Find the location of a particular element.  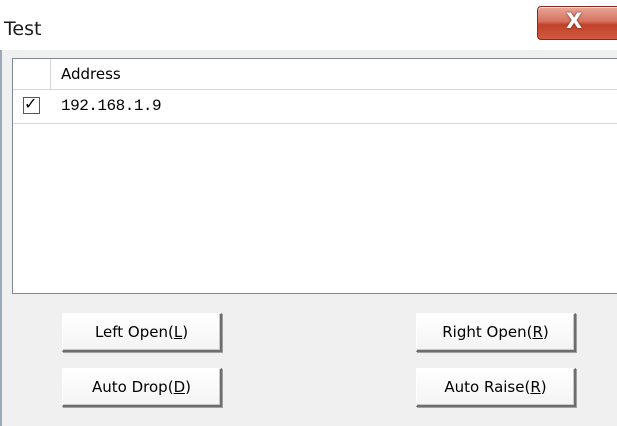

auto-raise-button: Auto Raise(R) is located at coordinates (496, 387).